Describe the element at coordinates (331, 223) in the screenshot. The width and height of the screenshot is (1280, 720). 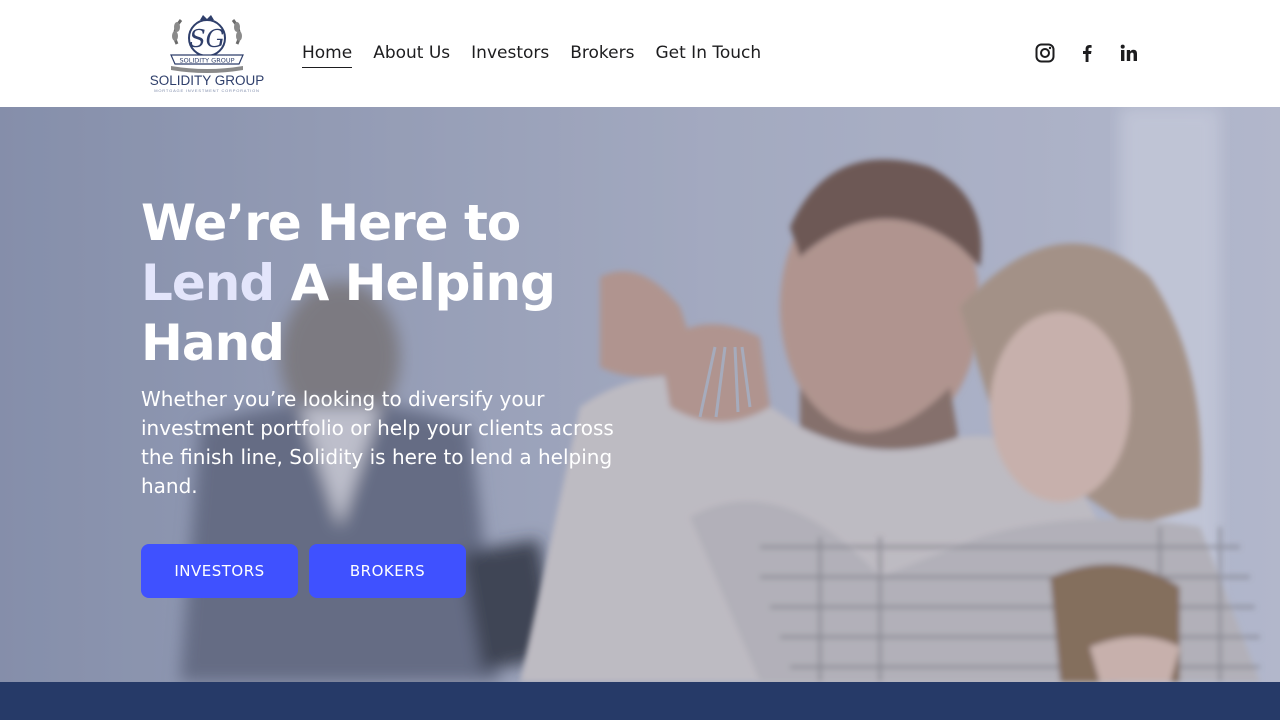
I see `headline-line-1: We’re Here to` at that location.